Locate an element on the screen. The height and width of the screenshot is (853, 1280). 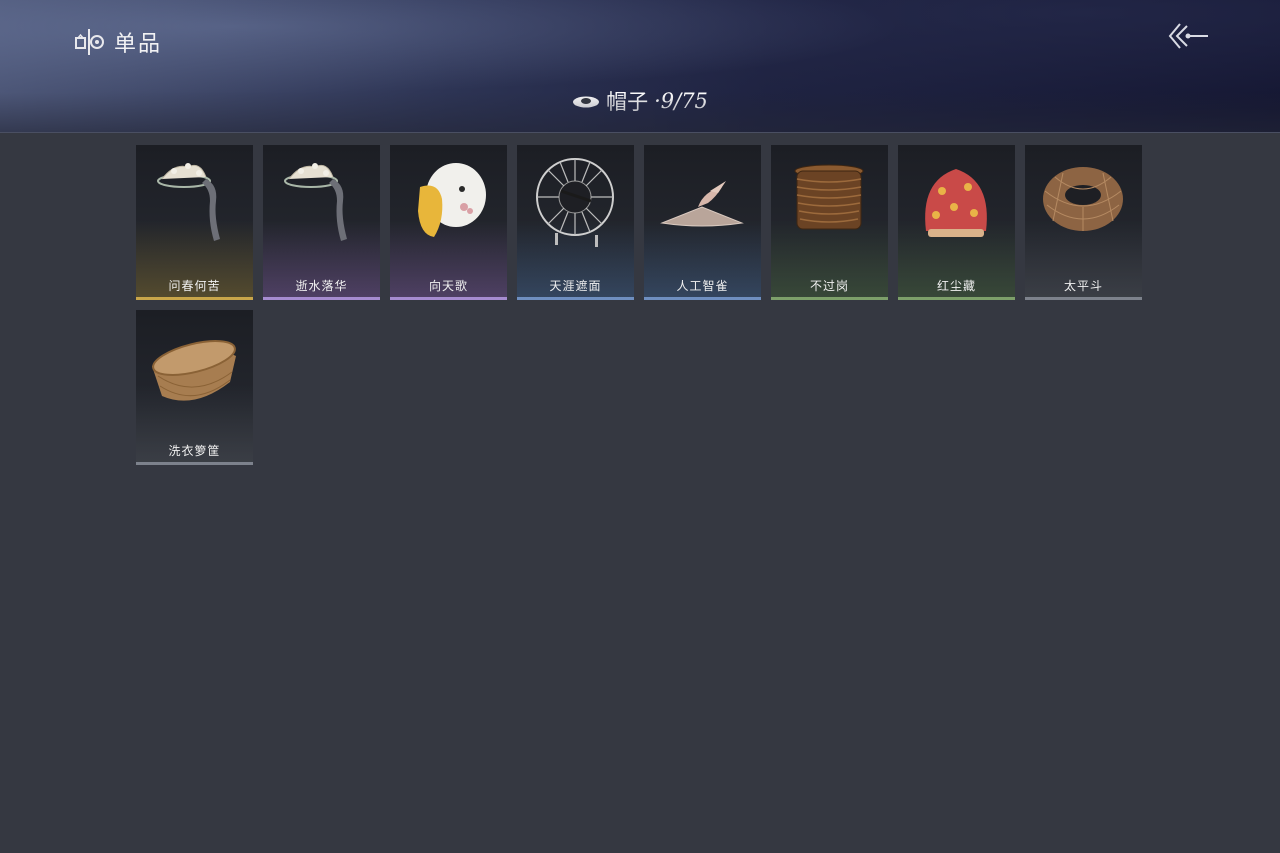
item-name: 逝水落华 is located at coordinates (321, 286).